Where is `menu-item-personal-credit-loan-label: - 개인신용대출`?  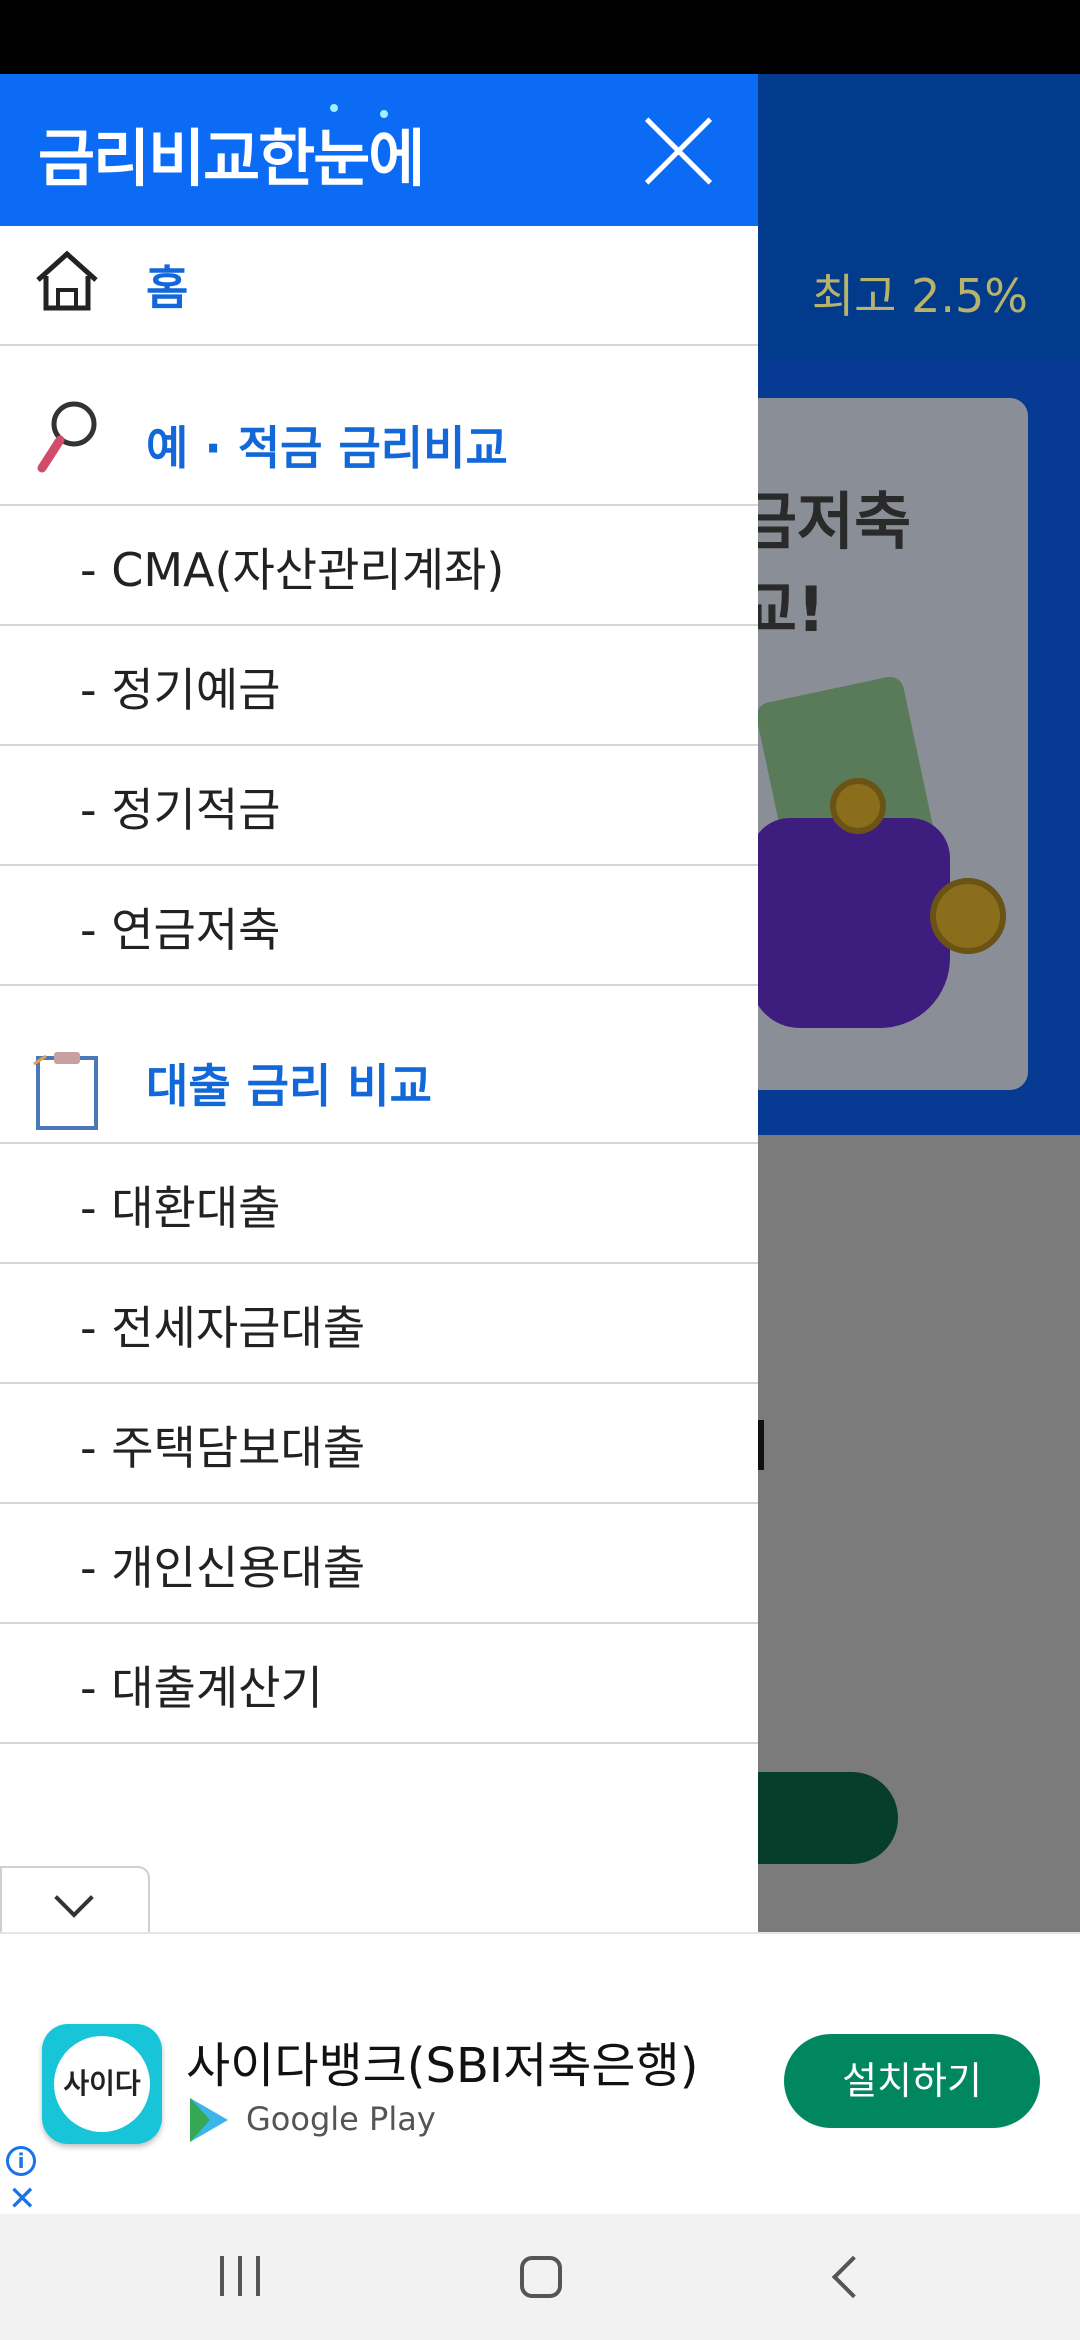 menu-item-personal-credit-loan-label: - 개인신용대출 is located at coordinates (223, 1568).